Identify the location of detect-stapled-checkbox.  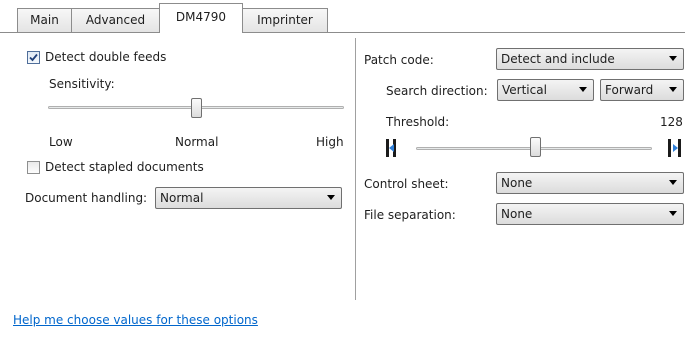
(33, 167).